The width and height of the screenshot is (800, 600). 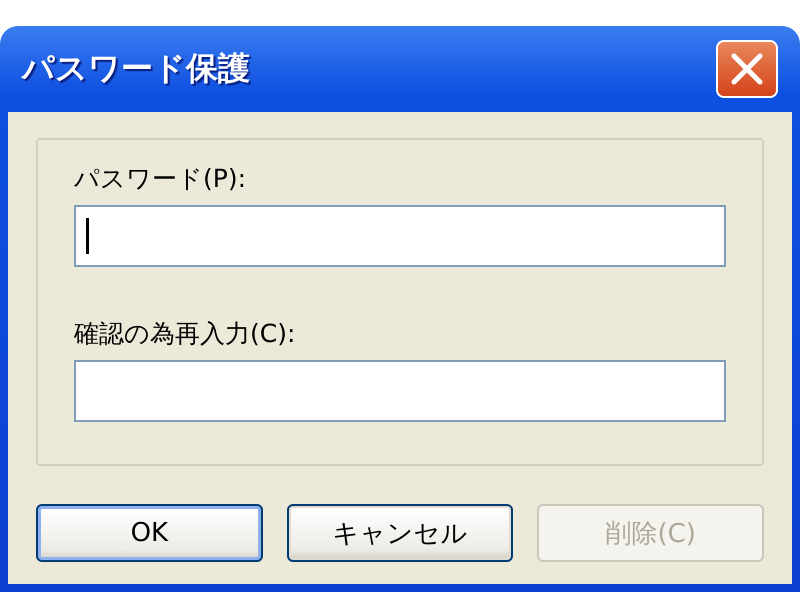 I want to click on window-title: パスワード保護, so click(x=136, y=68).